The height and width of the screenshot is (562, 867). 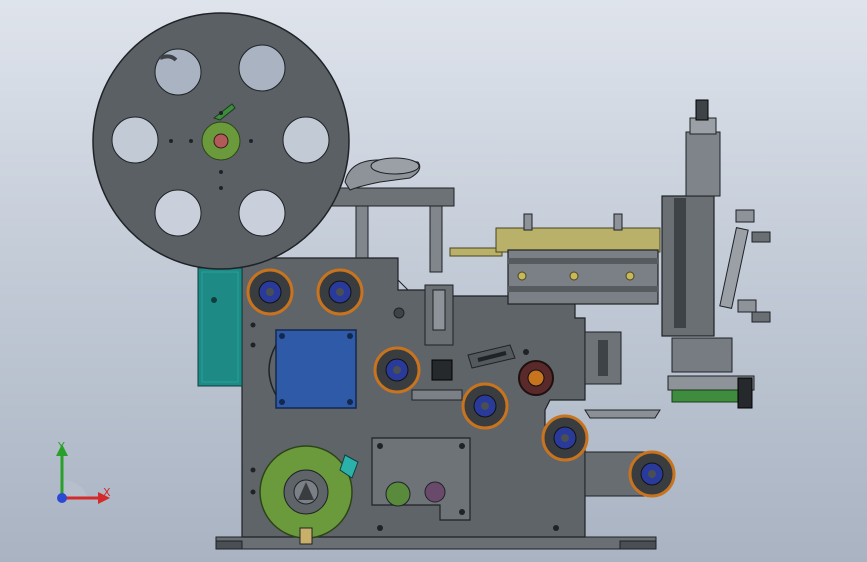 What do you see at coordinates (680, 263) in the screenshot?
I see `column-slot` at bounding box center [680, 263].